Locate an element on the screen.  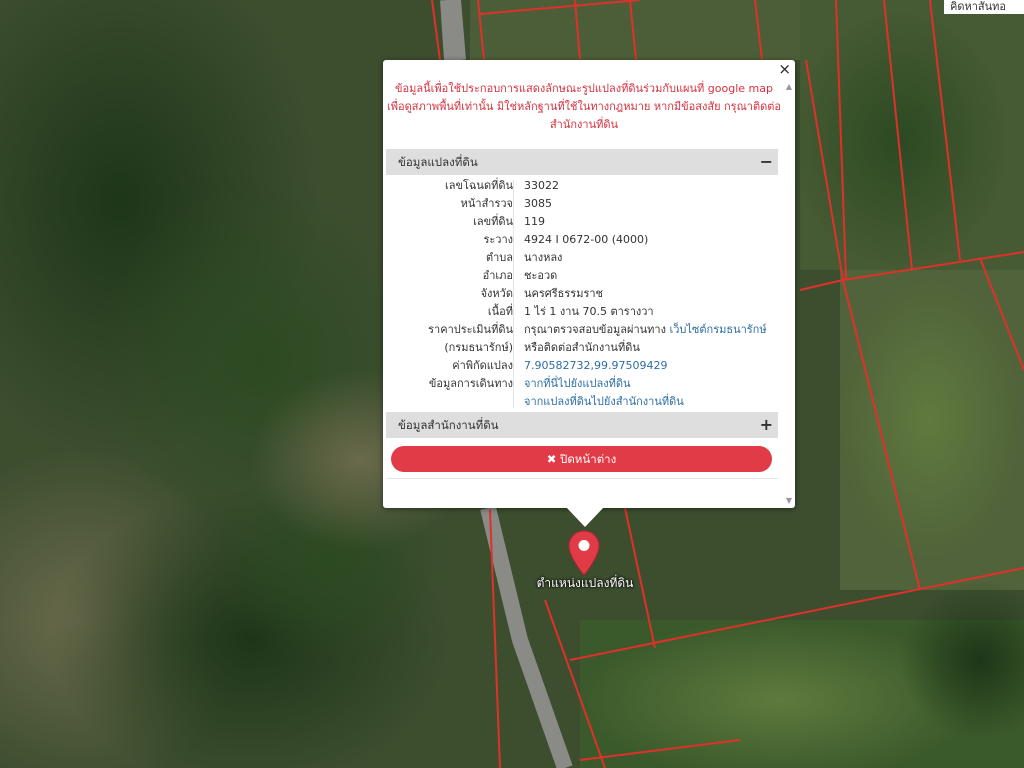
table-row-travel-2: จากแปลงที่ดินไปยังสำนักงานที่ดิน is located at coordinates (582, 402).